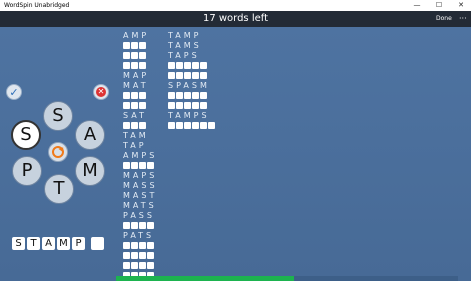 This screenshot has height=281, width=471. I want to click on game-header: 17 words left Done ···, so click(235, 19).